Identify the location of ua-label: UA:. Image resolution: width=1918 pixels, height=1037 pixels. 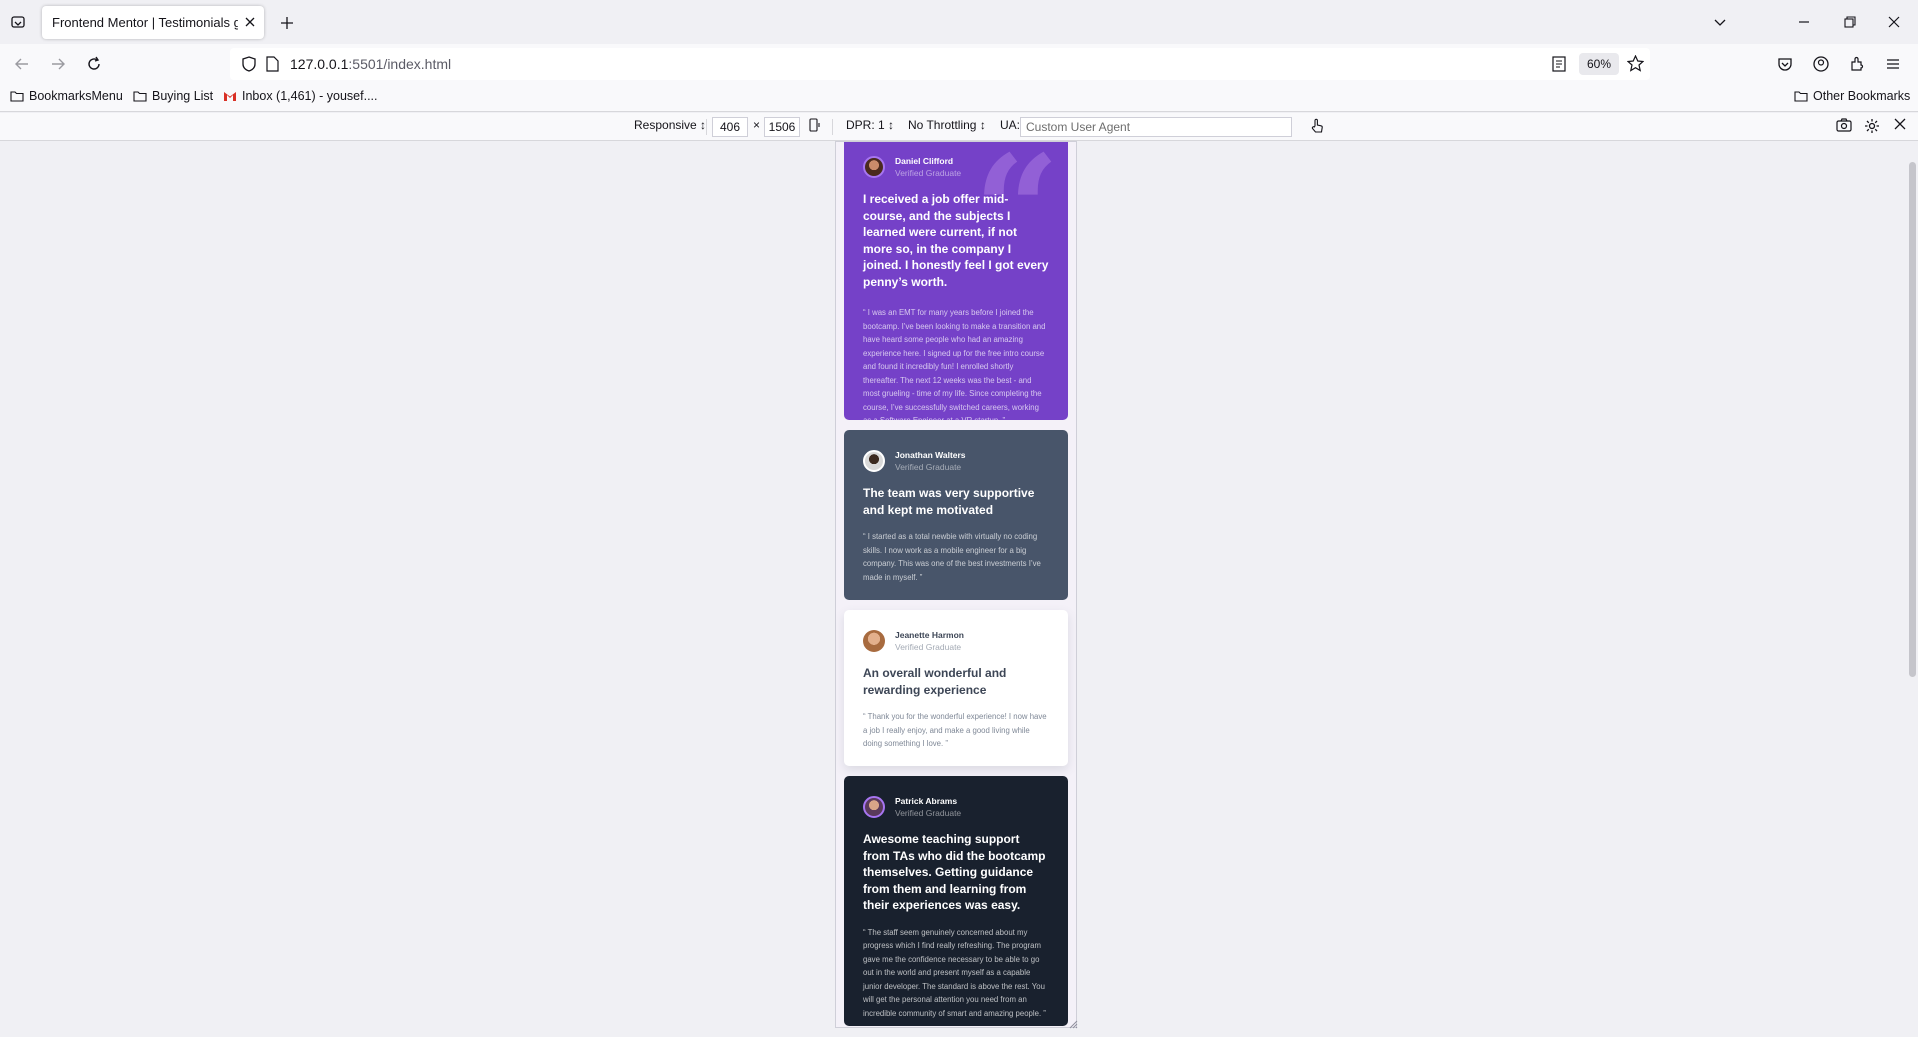
(1010, 125).